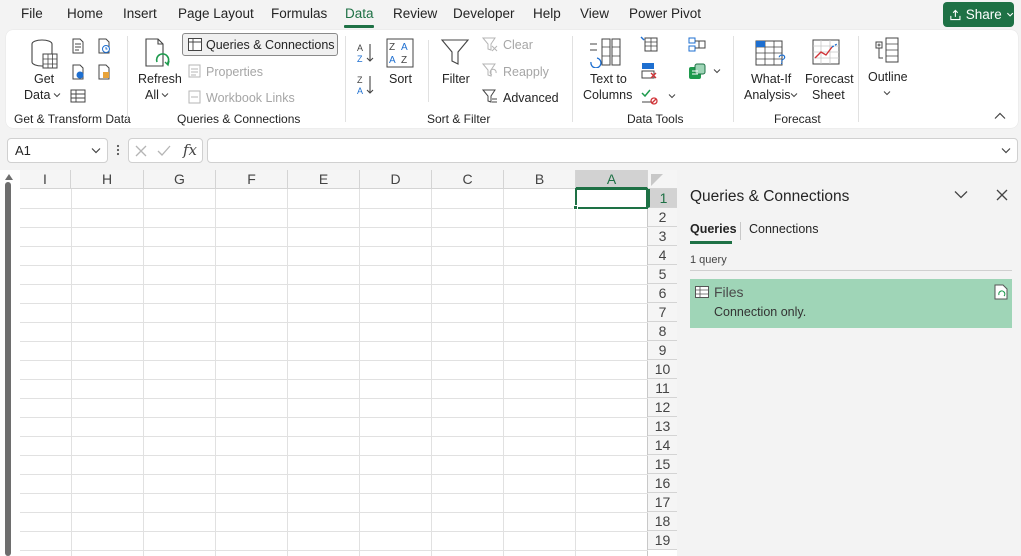 This screenshot has height=556, width=1021. What do you see at coordinates (784, 229) in the screenshot?
I see `tab-connections: Connections` at bounding box center [784, 229].